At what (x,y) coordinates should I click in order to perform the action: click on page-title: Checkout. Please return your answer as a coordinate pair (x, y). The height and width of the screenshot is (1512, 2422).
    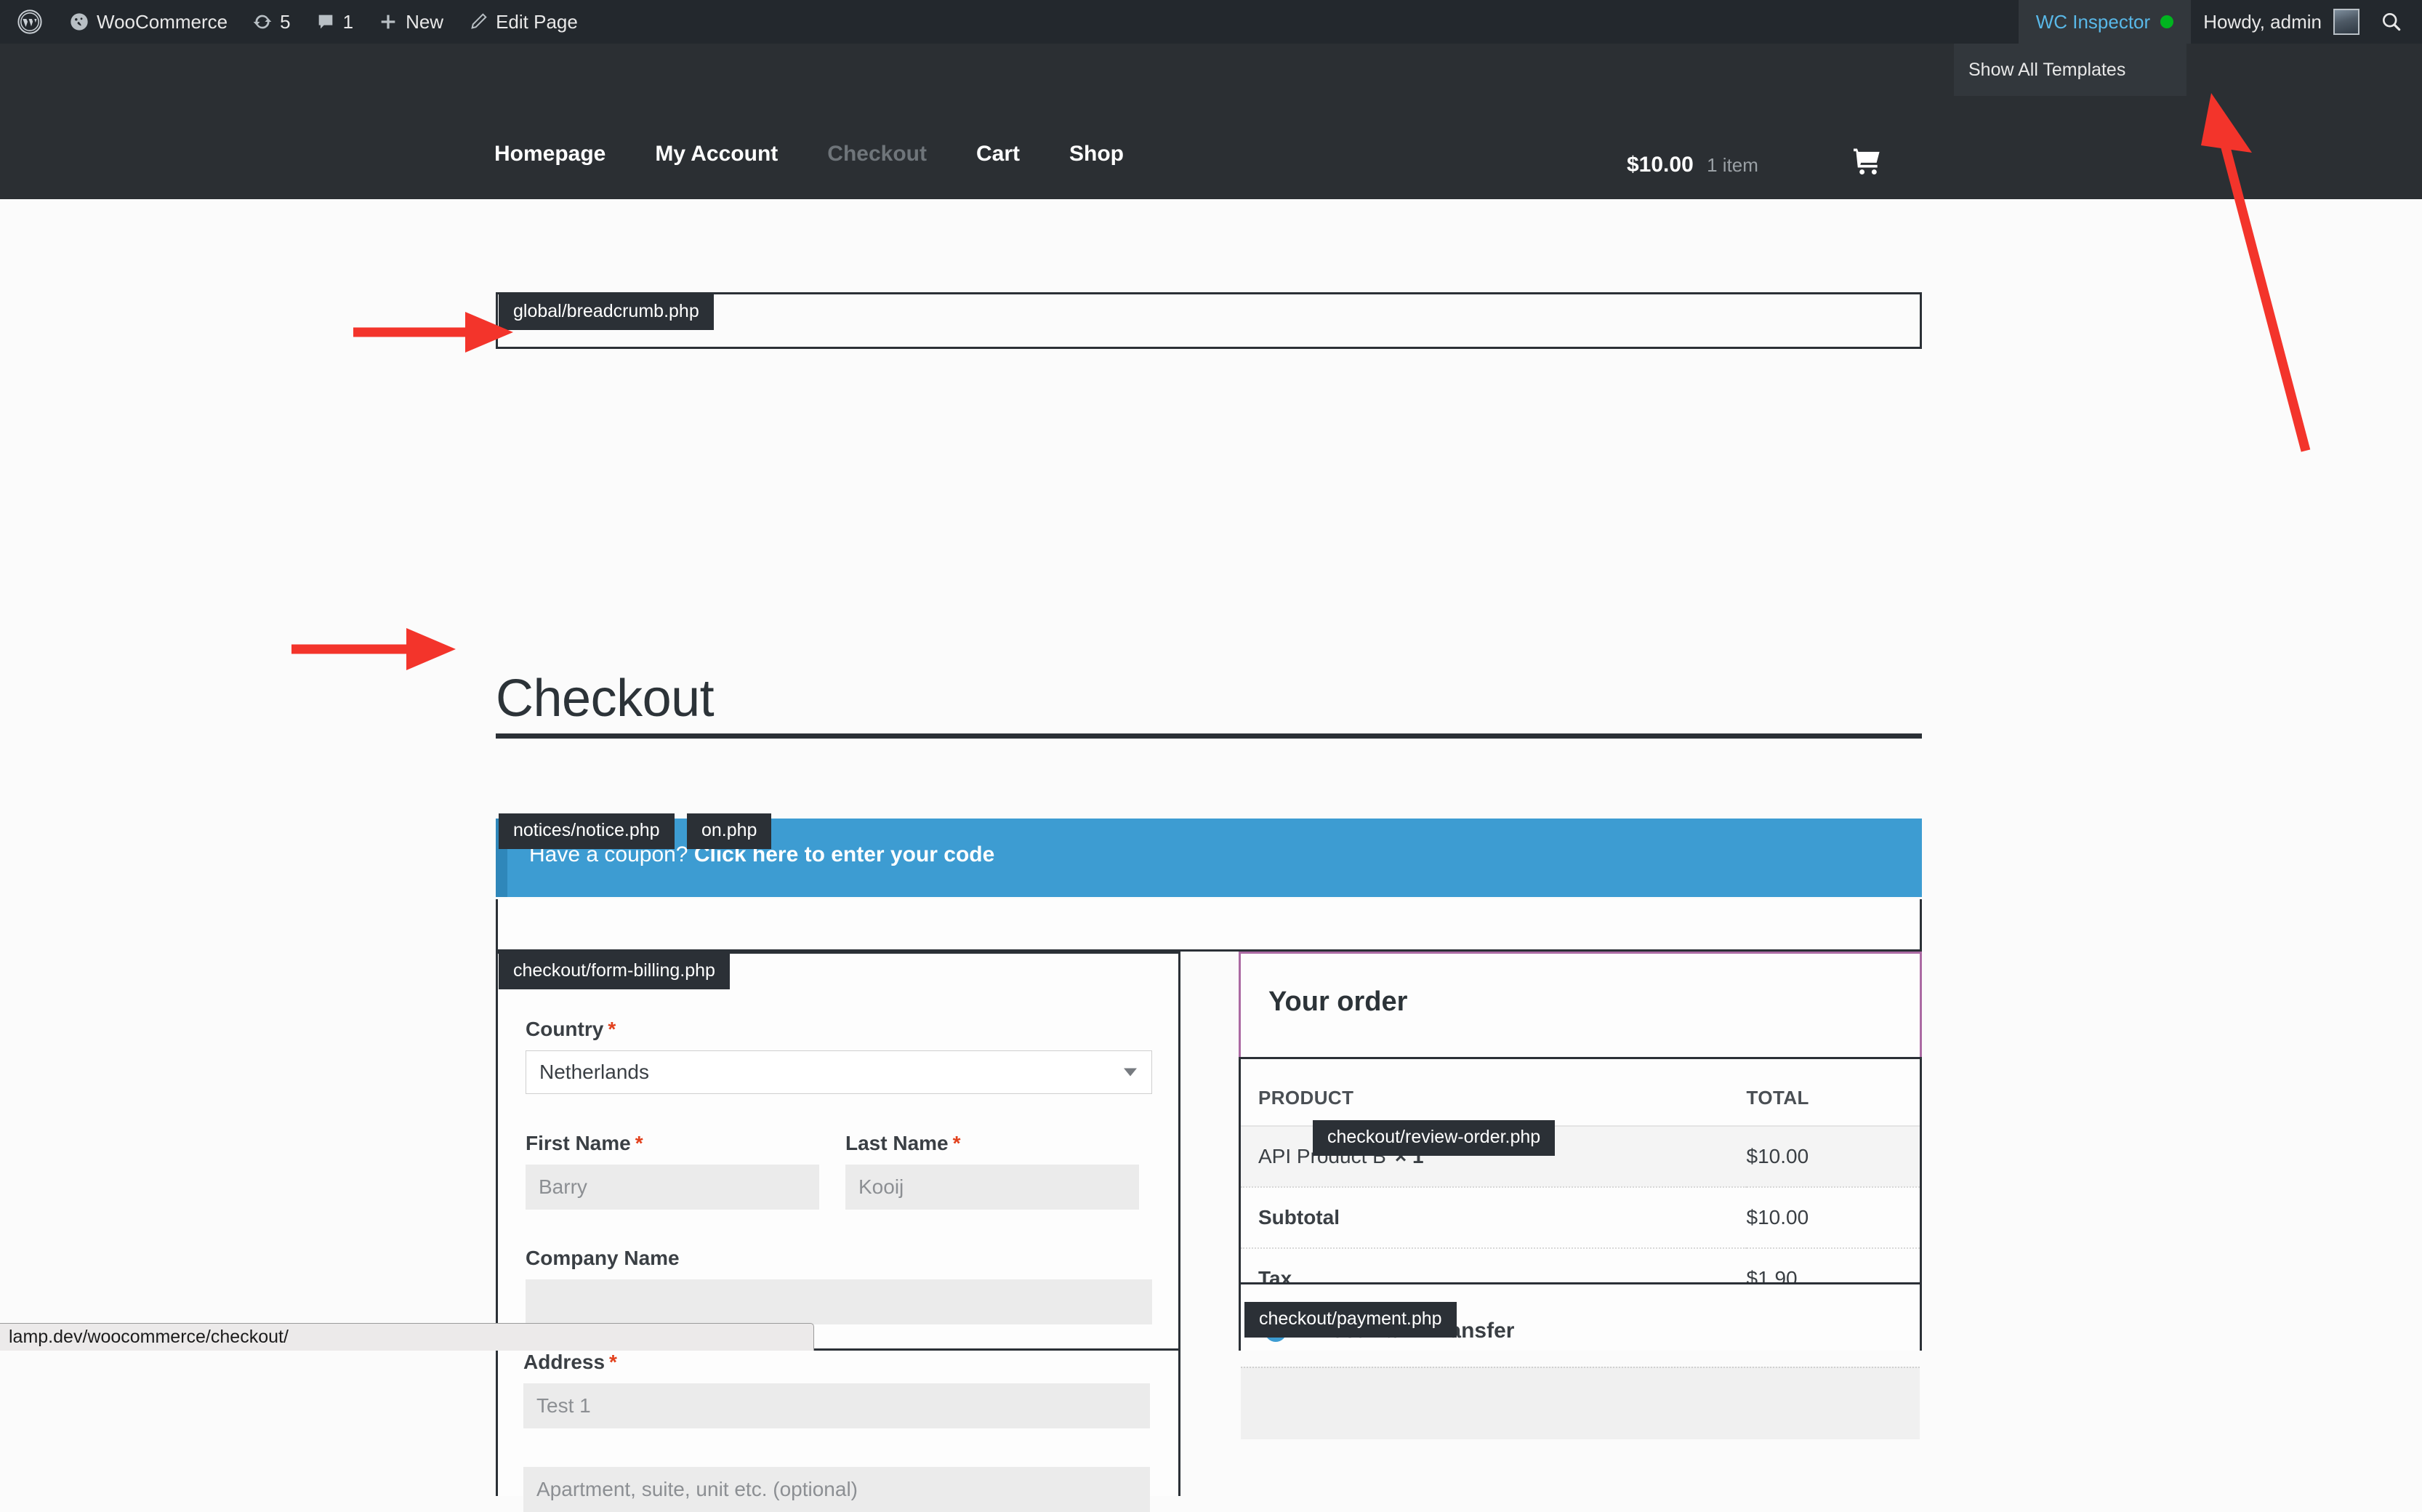
    Looking at the image, I should click on (605, 698).